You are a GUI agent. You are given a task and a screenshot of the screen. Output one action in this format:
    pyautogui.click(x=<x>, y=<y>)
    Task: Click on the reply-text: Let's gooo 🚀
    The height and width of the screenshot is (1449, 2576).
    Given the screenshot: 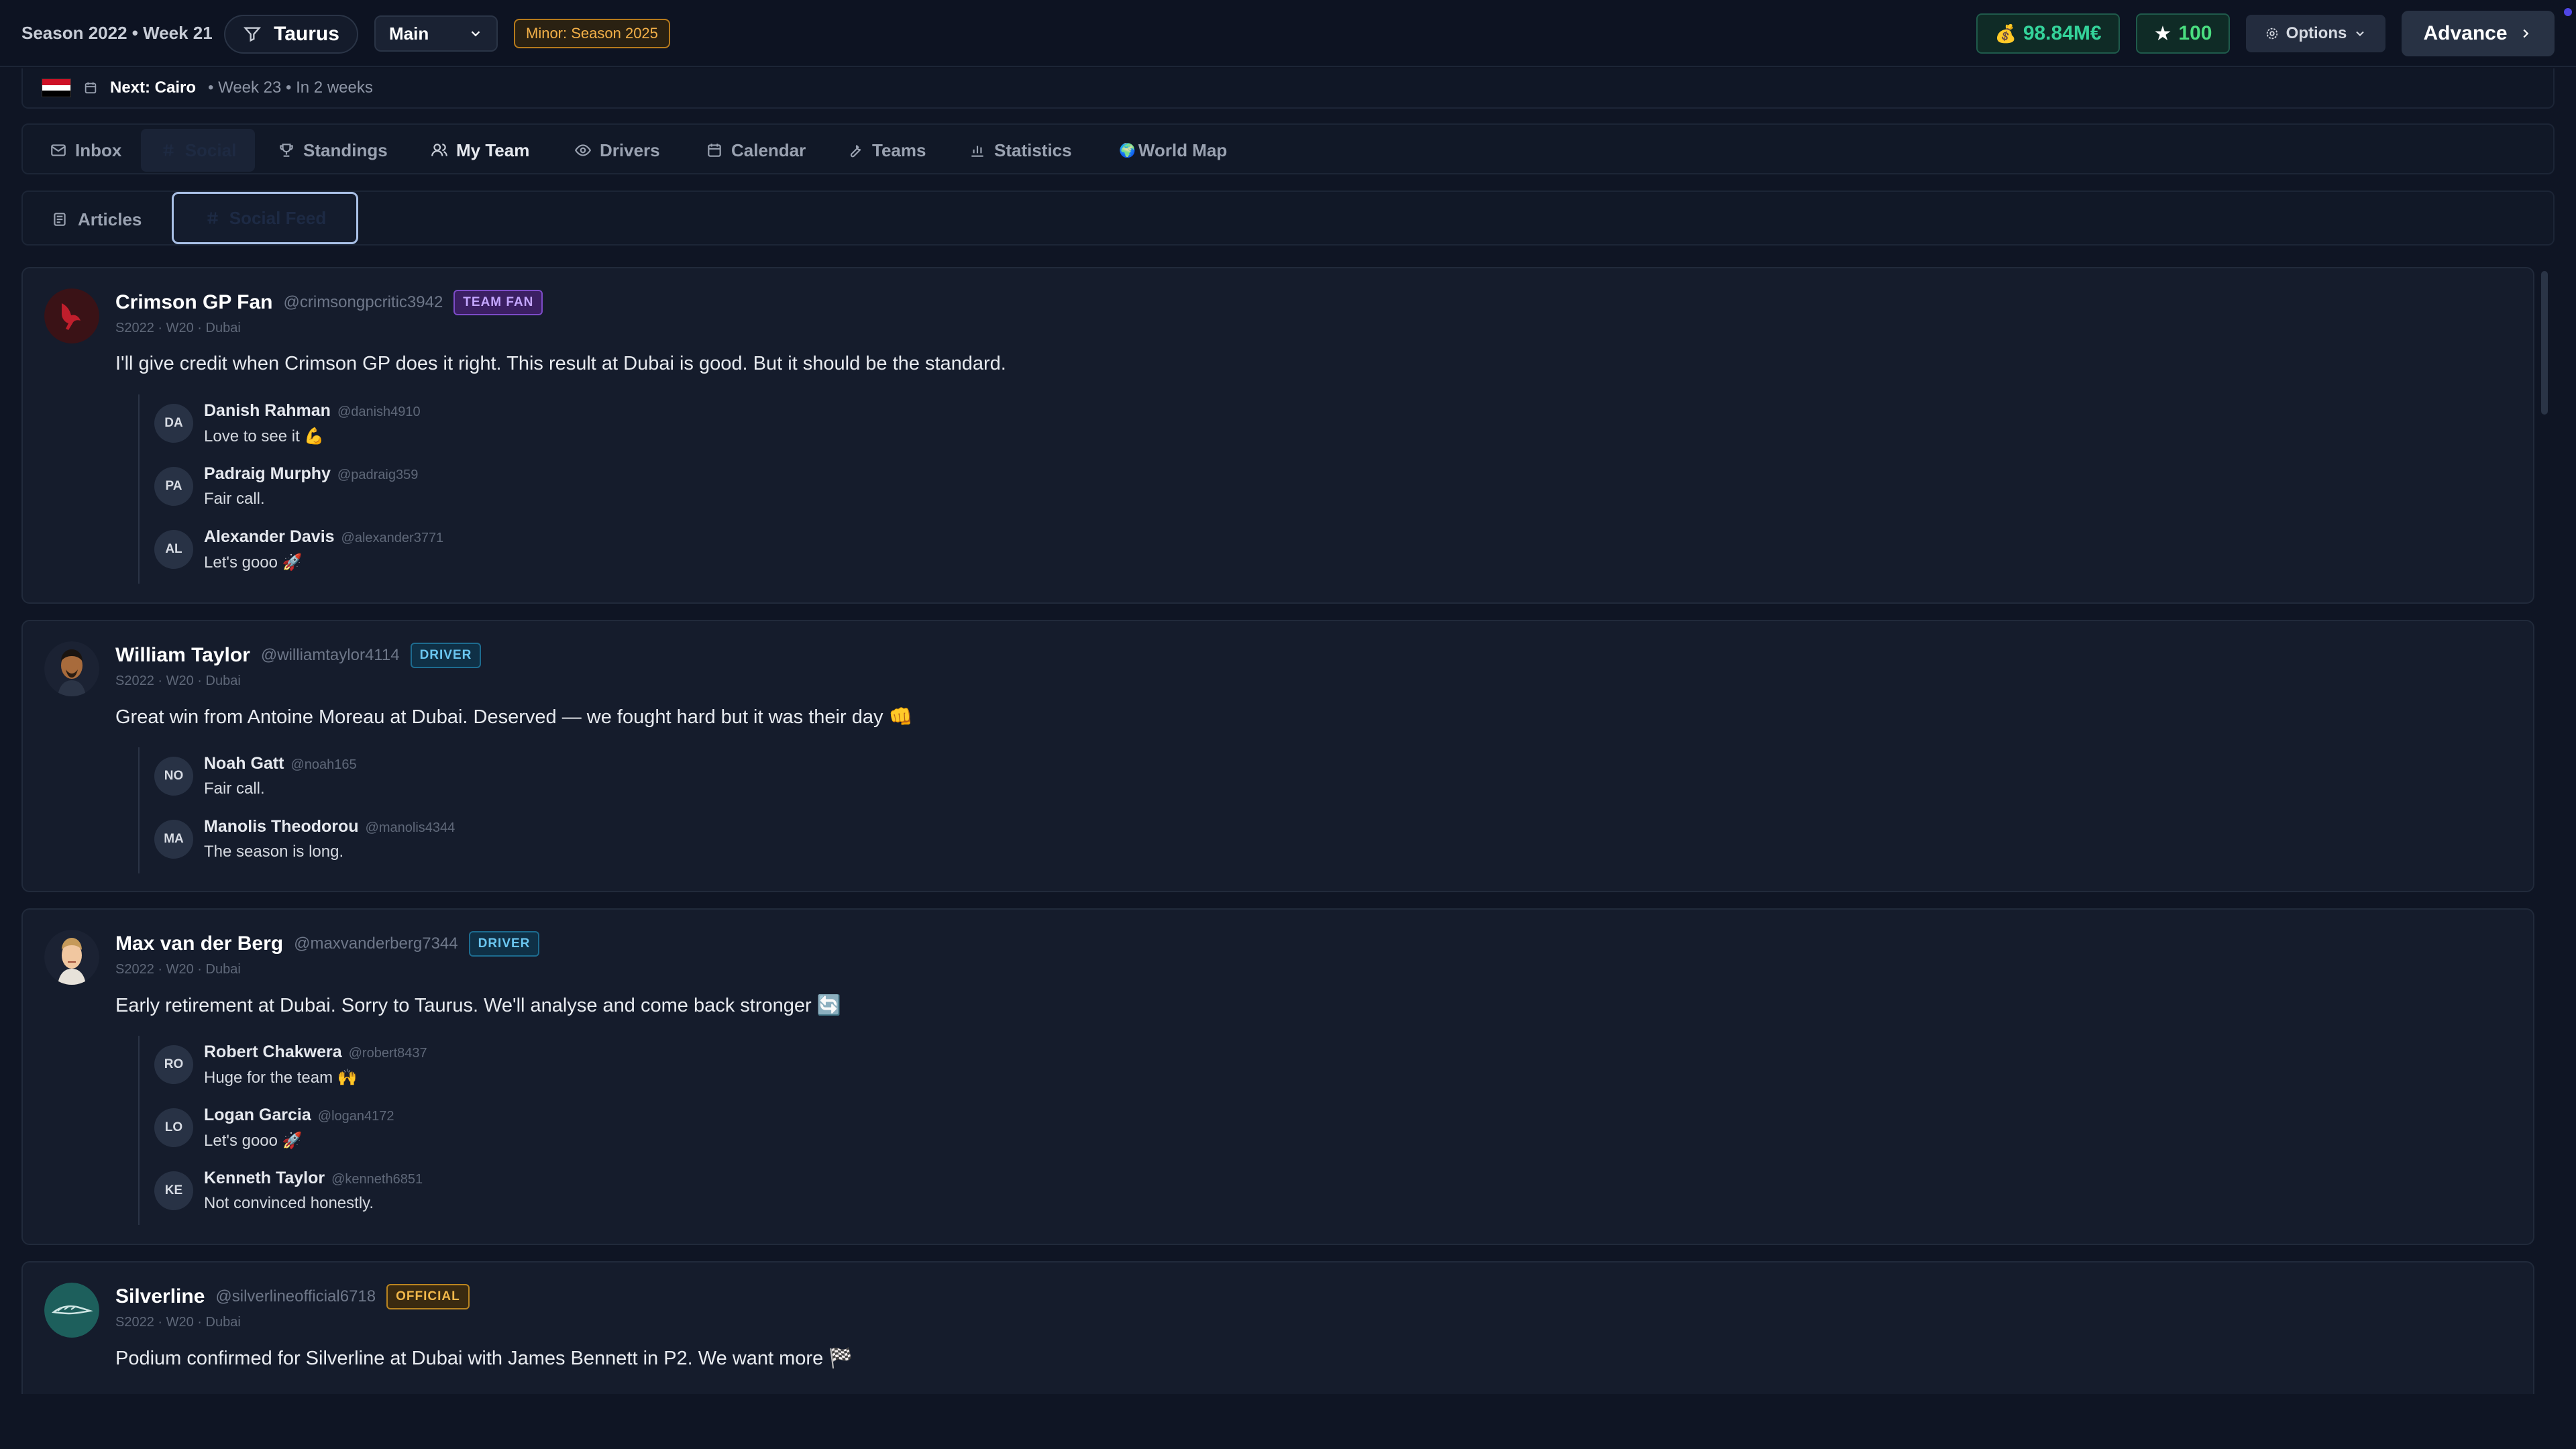 What is the action you would take?
    pyautogui.click(x=253, y=562)
    